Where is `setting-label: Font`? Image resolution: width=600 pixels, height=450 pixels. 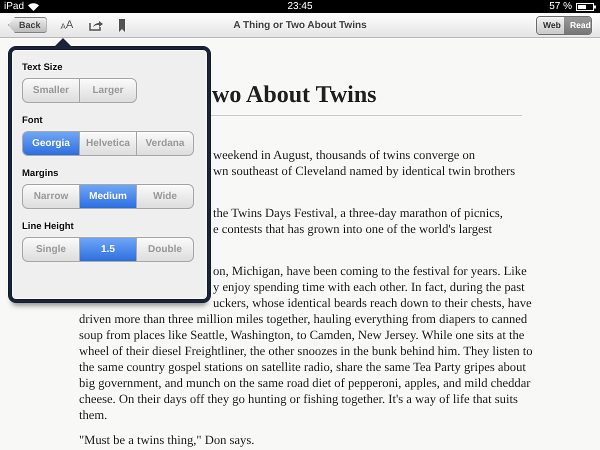 setting-label: Font is located at coordinates (33, 120).